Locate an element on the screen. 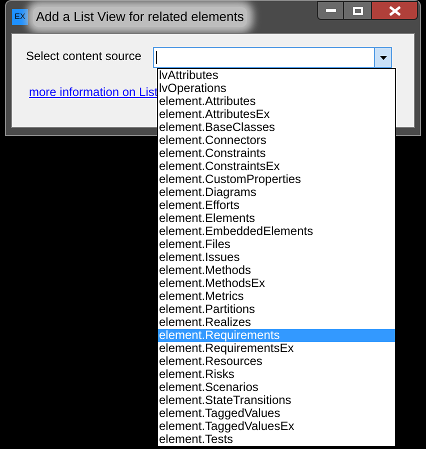  close-icon is located at coordinates (394, 11).